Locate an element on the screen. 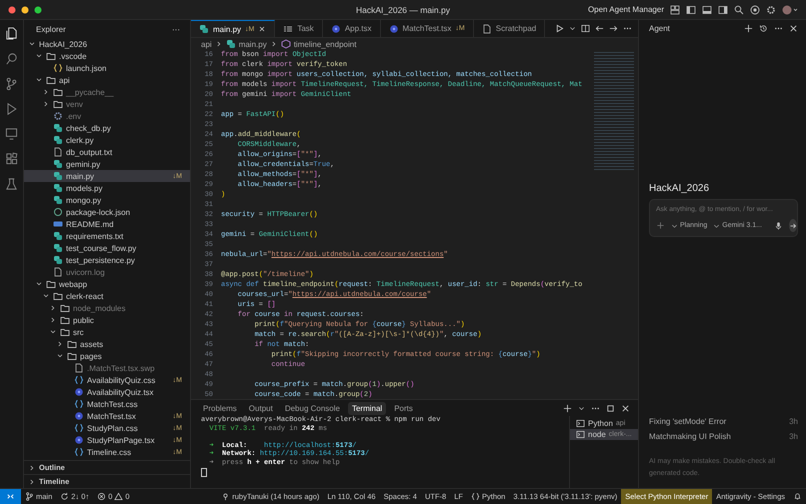 Image resolution: width=806 pixels, height=504 pixels. file-item: .MatchTest.tsx.swp is located at coordinates (107, 368).